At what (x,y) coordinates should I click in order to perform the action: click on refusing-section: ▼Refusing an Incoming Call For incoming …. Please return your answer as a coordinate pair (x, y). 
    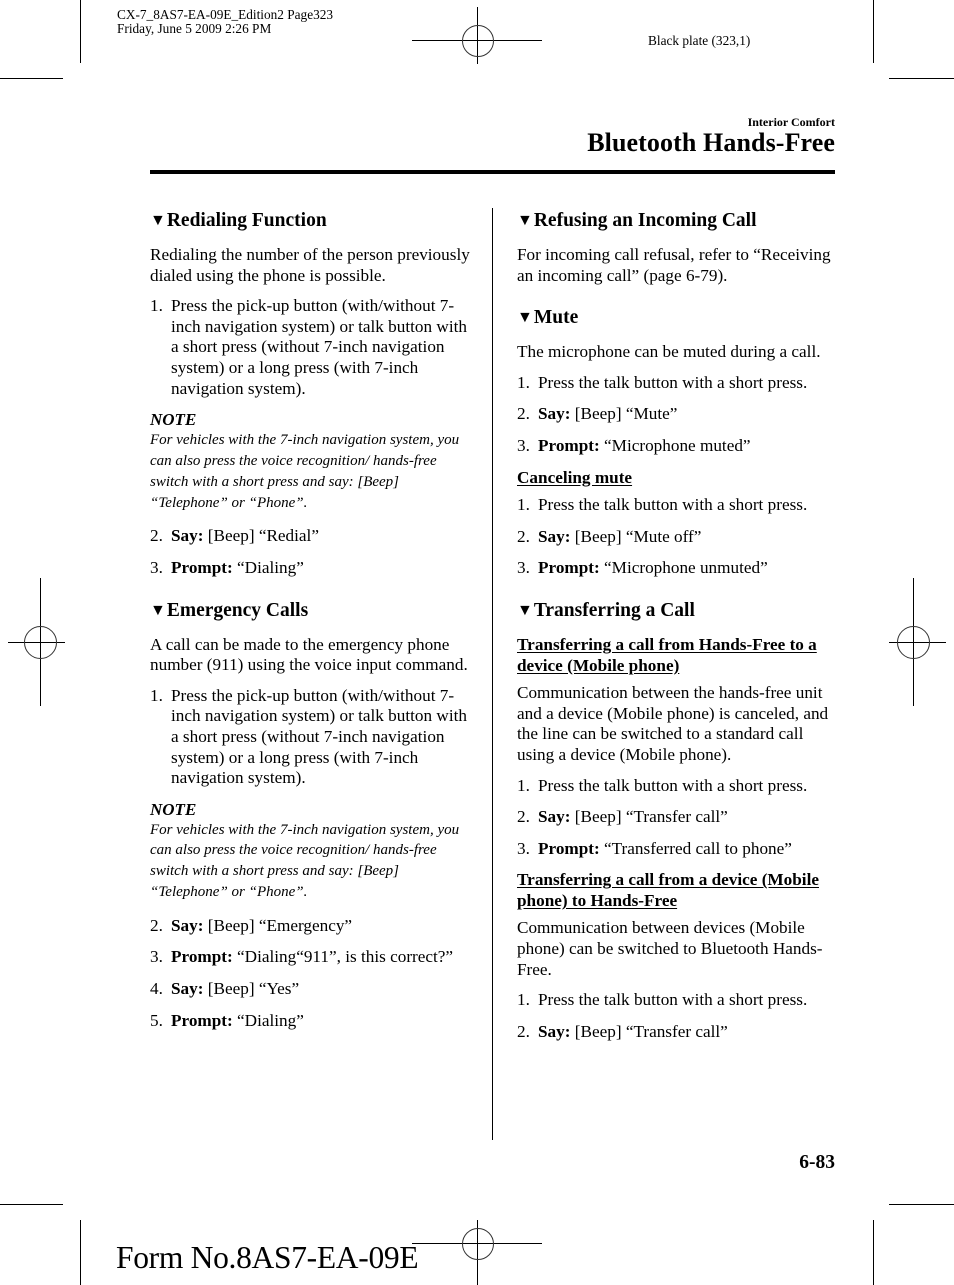
    Looking at the image, I should click on (679, 247).